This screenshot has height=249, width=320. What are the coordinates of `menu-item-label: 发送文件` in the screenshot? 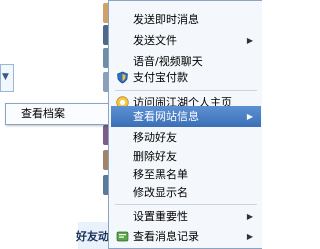 It's located at (155, 40).